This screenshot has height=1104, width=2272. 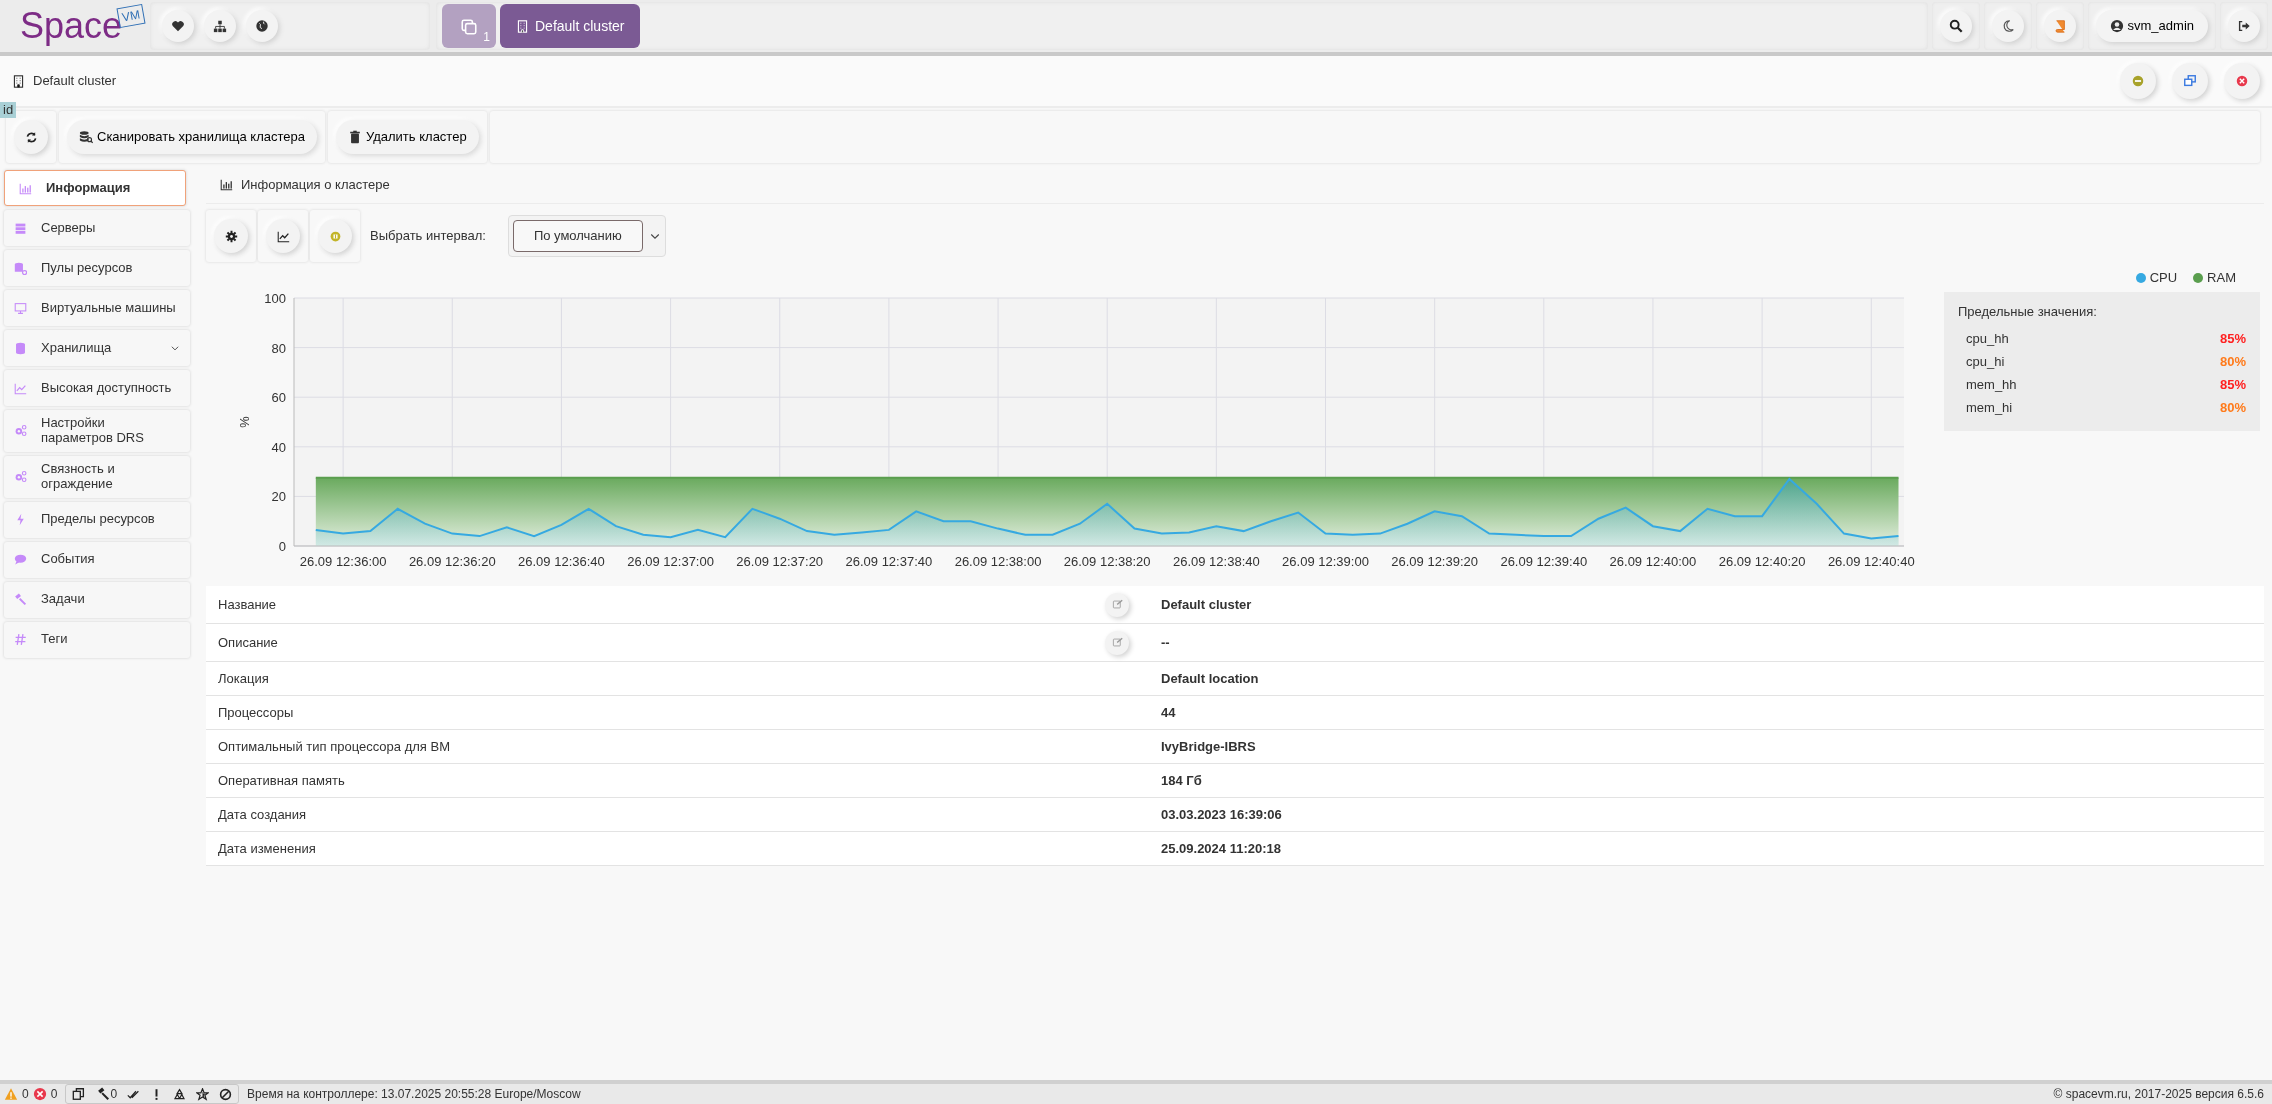 What do you see at coordinates (97, 559) in the screenshot?
I see `sidebar-item: События` at bounding box center [97, 559].